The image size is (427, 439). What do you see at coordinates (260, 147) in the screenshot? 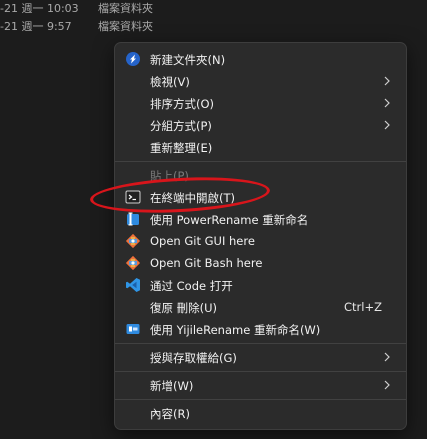
I see `menu-item-refresh: 重新整理(E)` at bounding box center [260, 147].